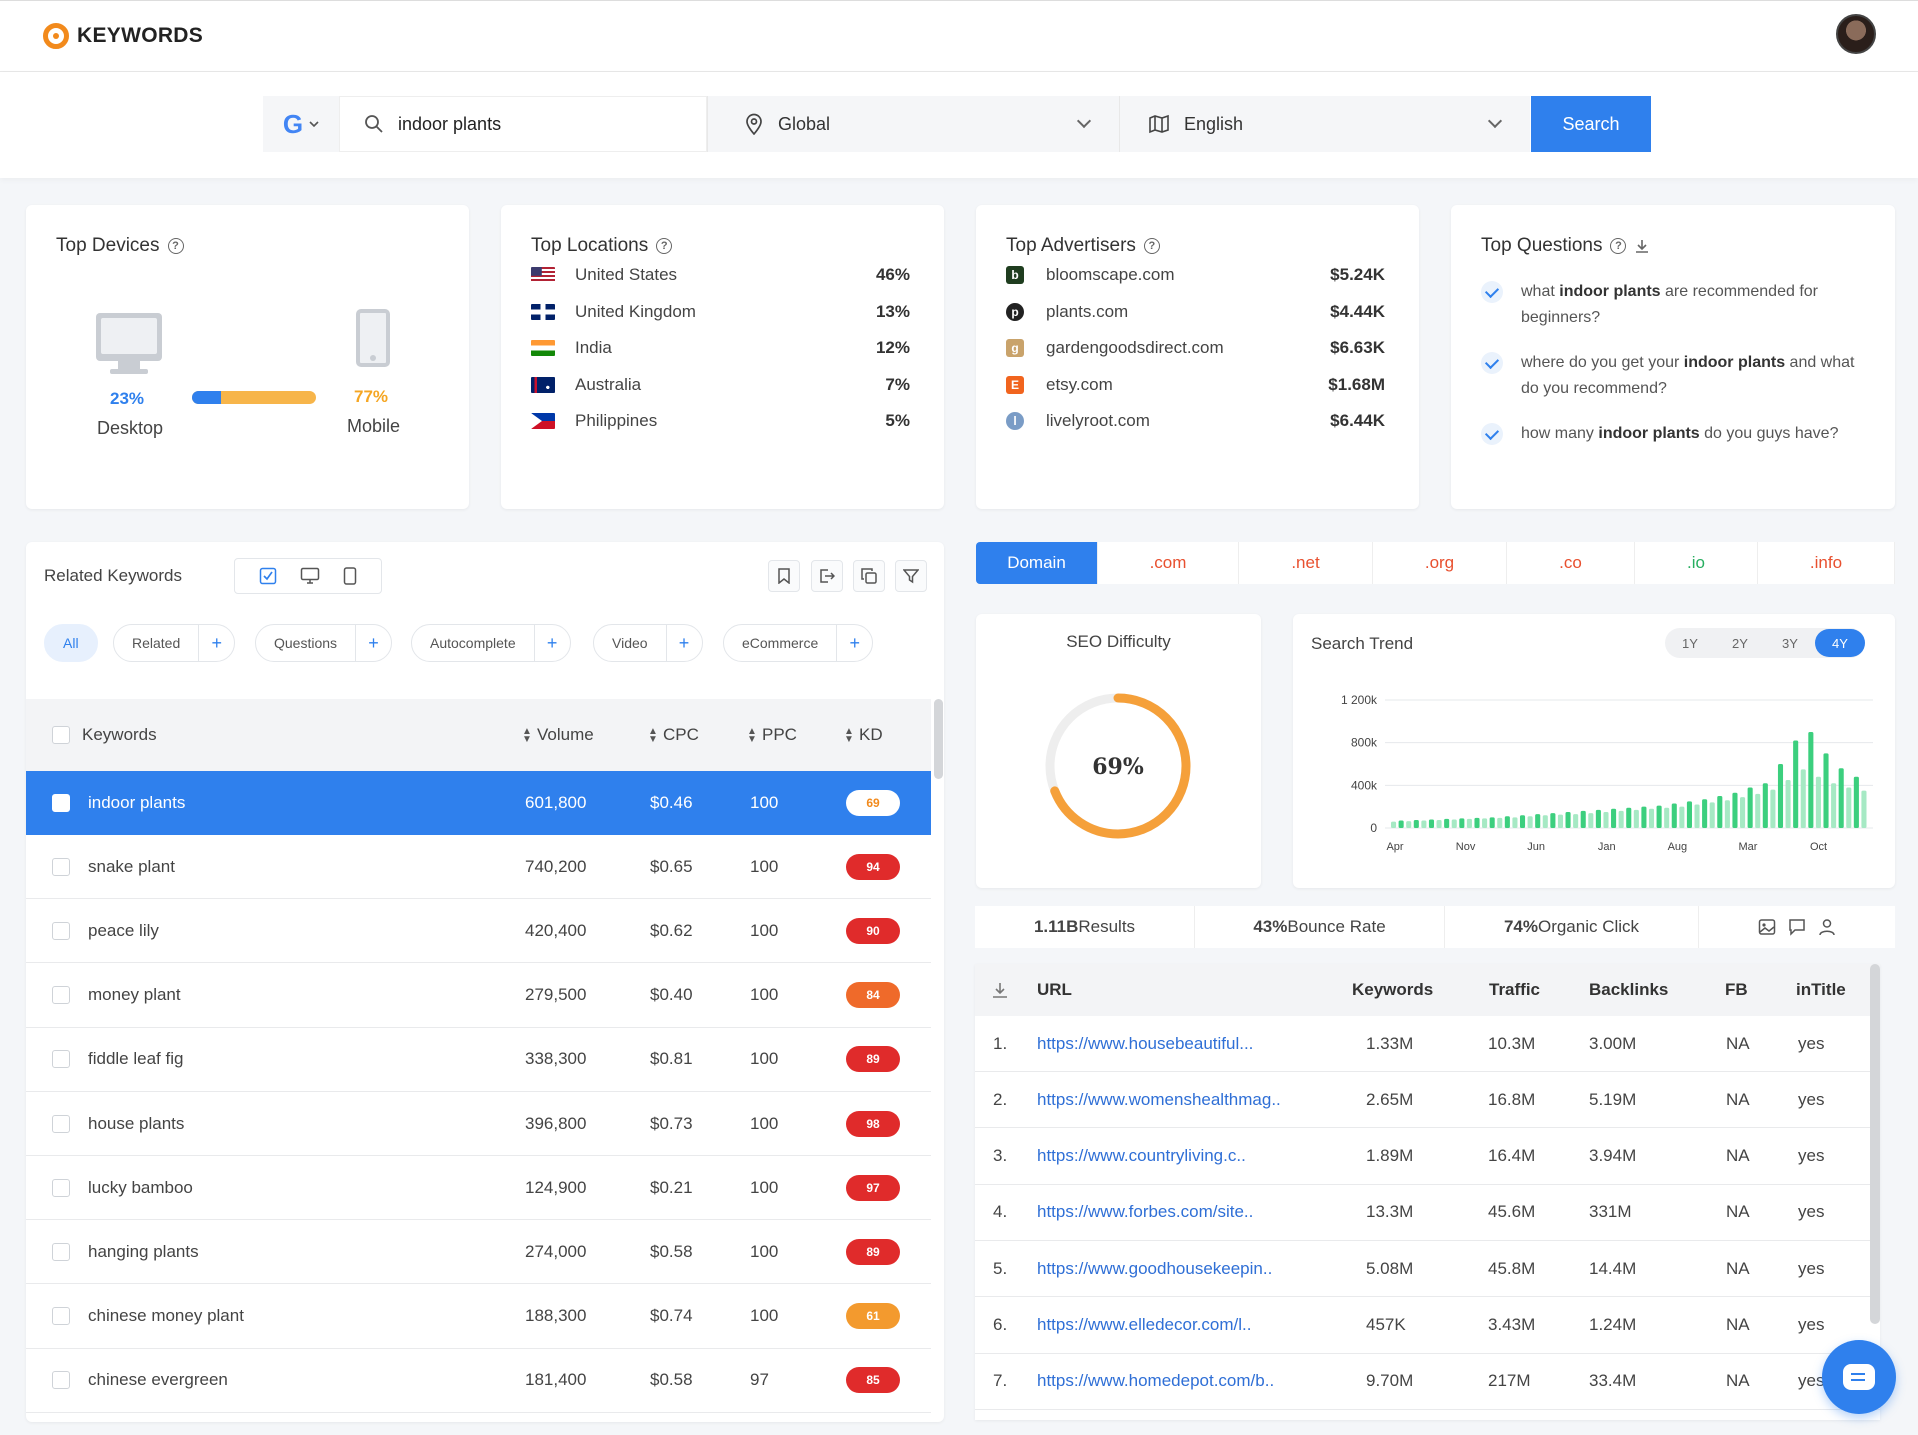 This screenshot has width=1918, height=1435. Describe the element at coordinates (478, 867) in the screenshot. I see `keyword-row: snake plant 740,200 $0.65 100 94` at that location.